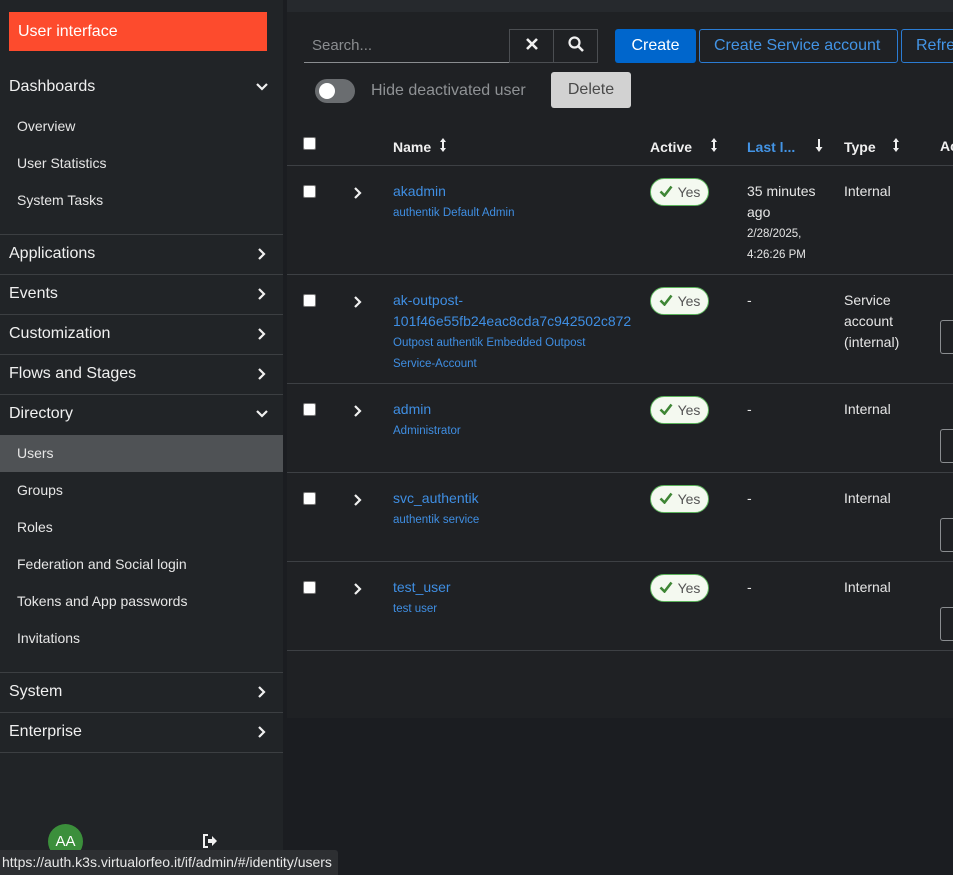 The height and width of the screenshot is (875, 953). I want to click on refresh-button: Refresh, so click(927, 46).